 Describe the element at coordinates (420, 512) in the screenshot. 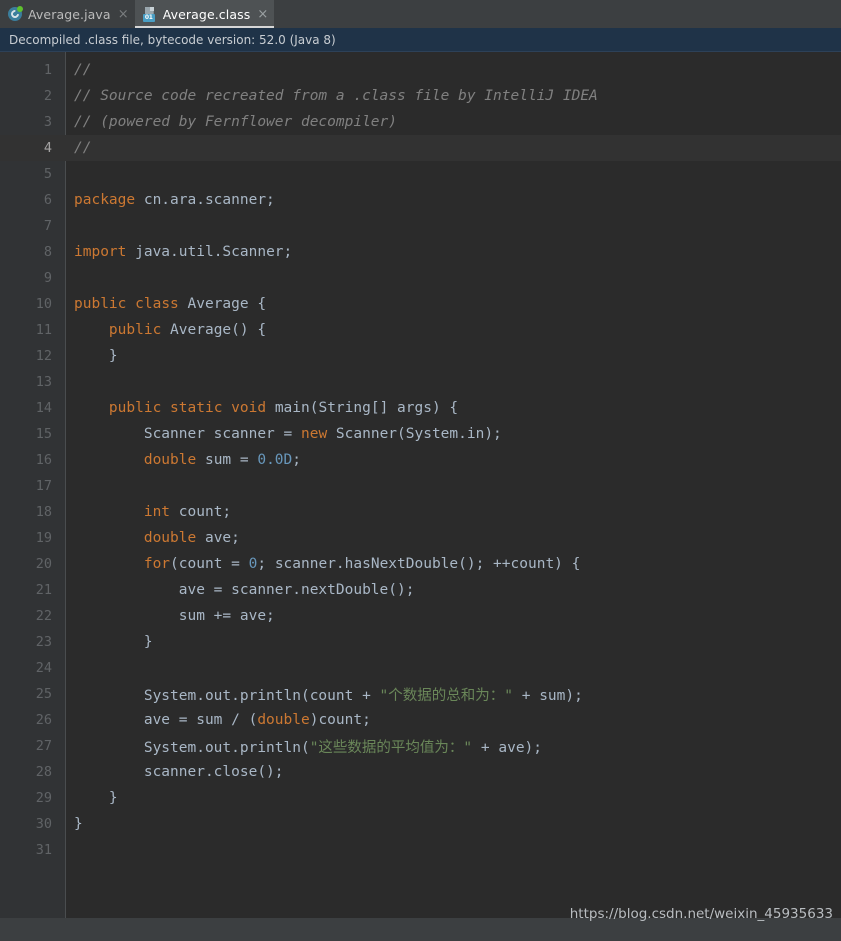

I see `code-line-row: 18 int count;` at that location.